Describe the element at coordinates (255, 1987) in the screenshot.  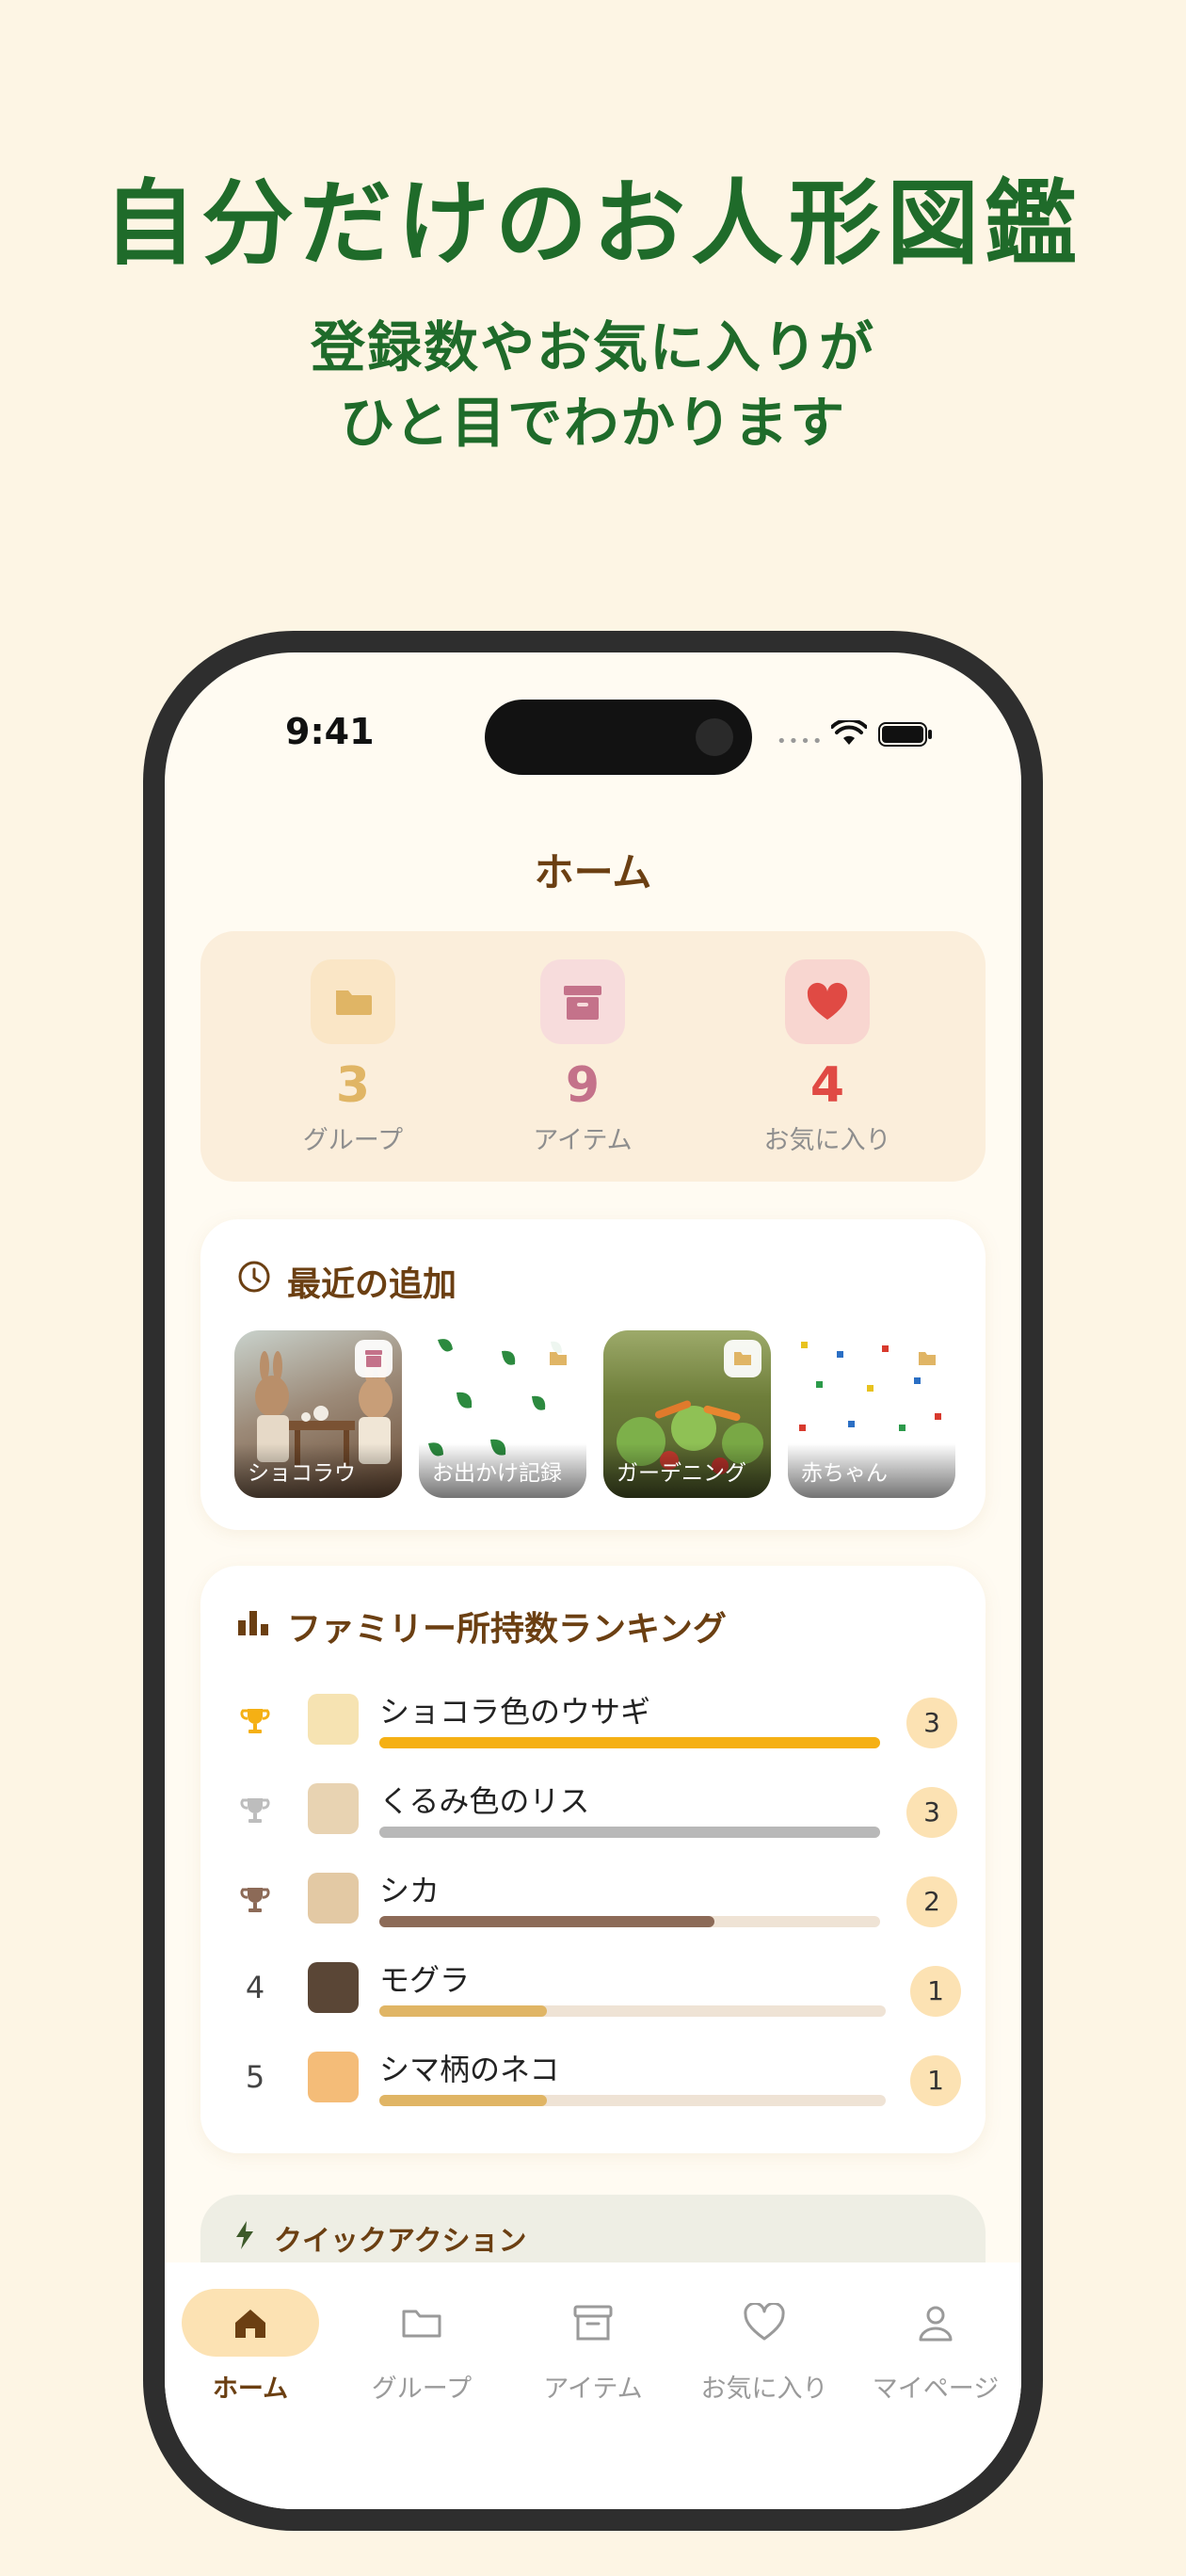
I see `rank-number: 4` at that location.